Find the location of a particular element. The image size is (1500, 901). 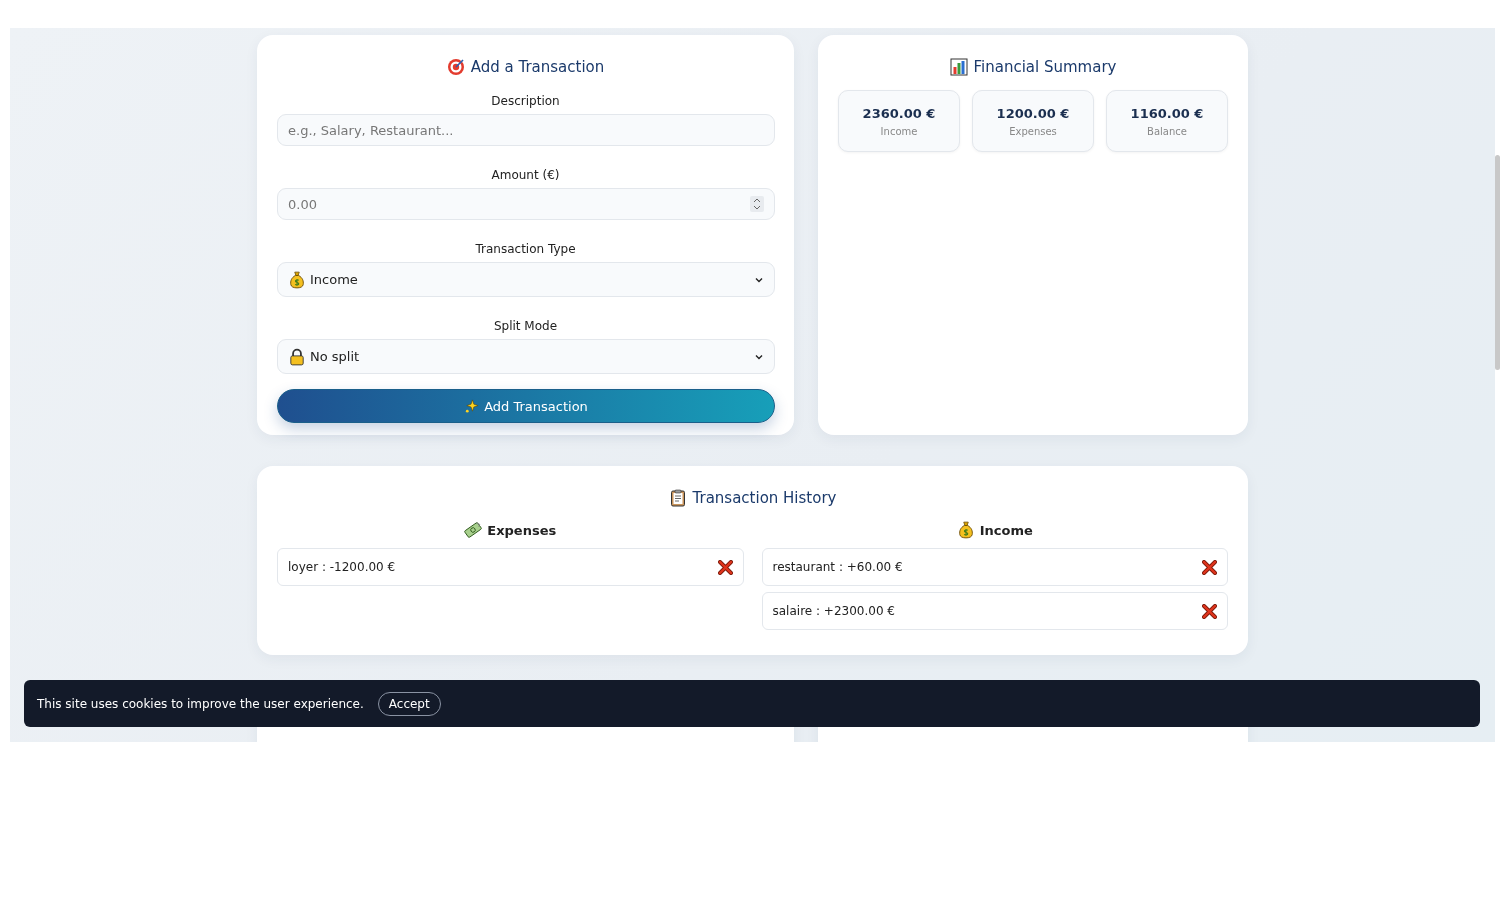

stat-label: Balance is located at coordinates (1167, 131).